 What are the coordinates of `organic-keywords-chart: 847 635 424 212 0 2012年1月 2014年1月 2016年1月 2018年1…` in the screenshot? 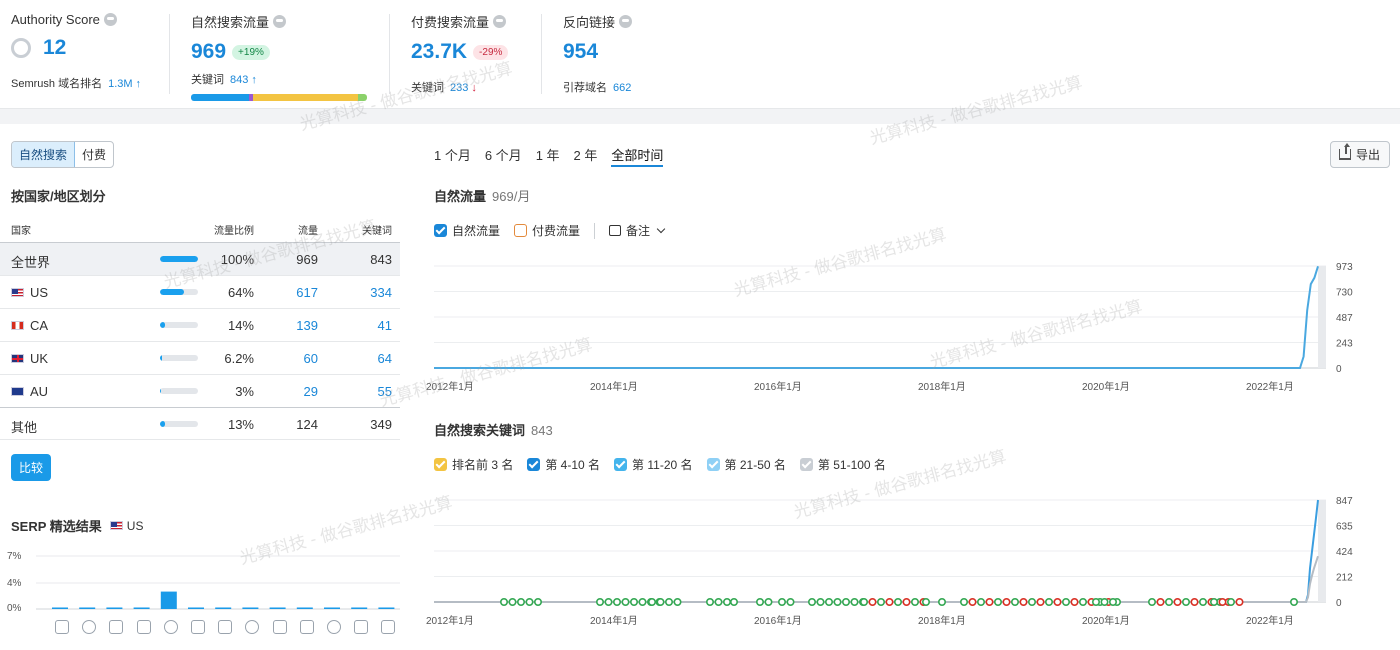 It's located at (913, 560).